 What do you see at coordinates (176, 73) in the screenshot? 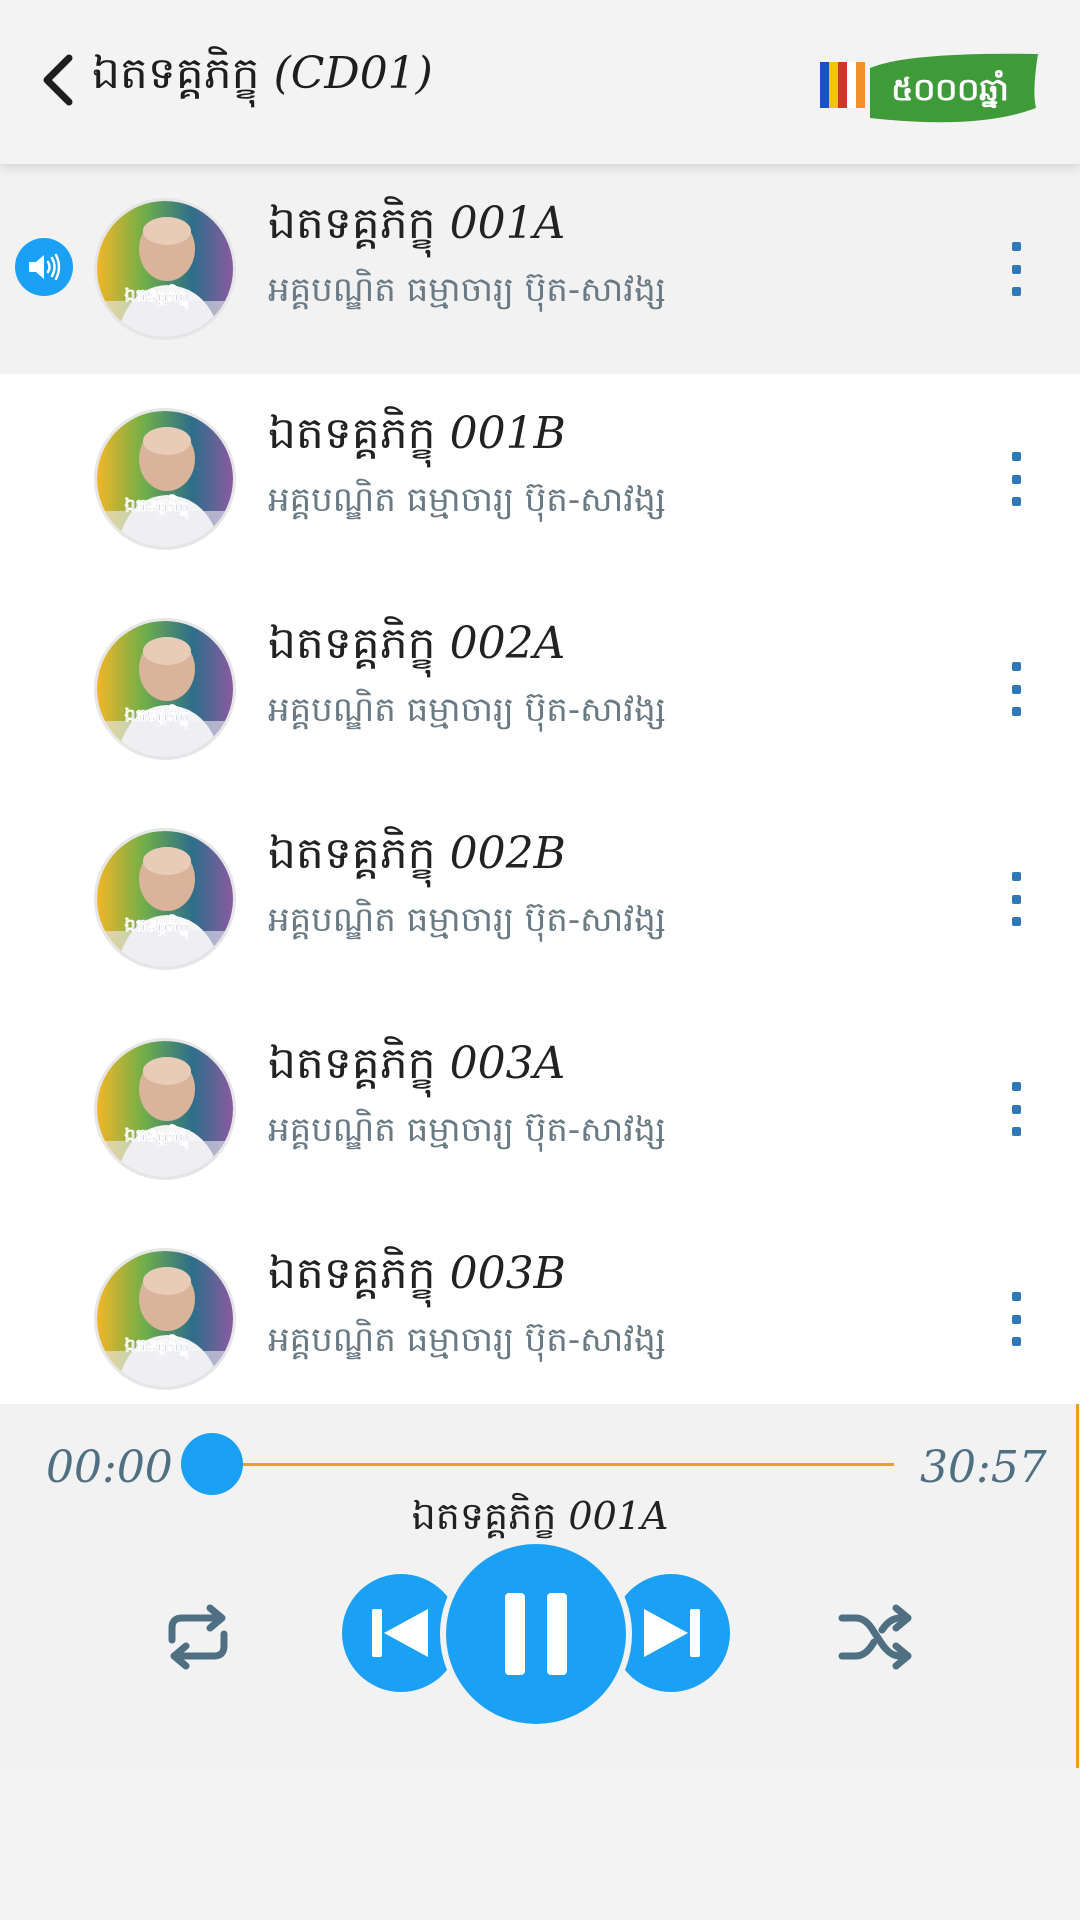
I see `page-title-main: ឯតទគ្គភិក្ខុ` at bounding box center [176, 73].